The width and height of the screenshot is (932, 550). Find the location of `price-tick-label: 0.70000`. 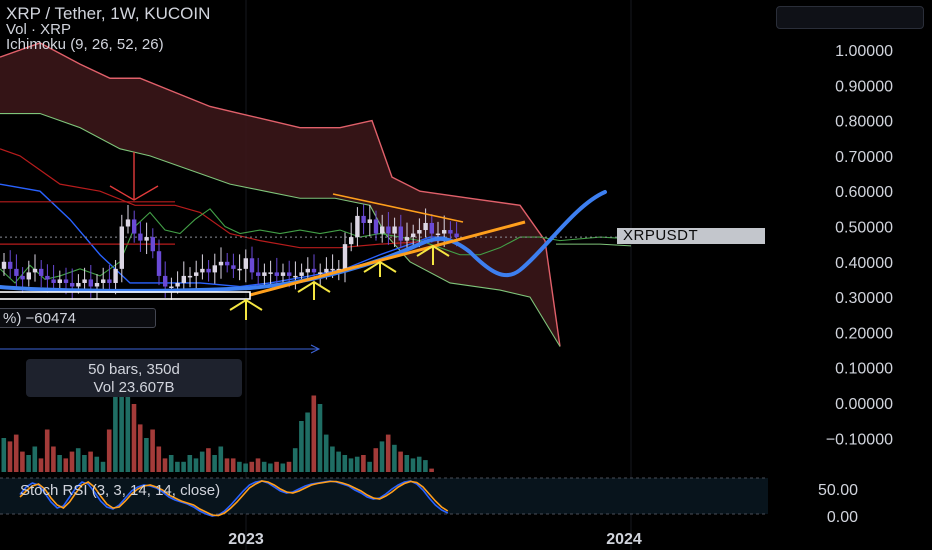

price-tick-label: 0.70000 is located at coordinates (864, 157).